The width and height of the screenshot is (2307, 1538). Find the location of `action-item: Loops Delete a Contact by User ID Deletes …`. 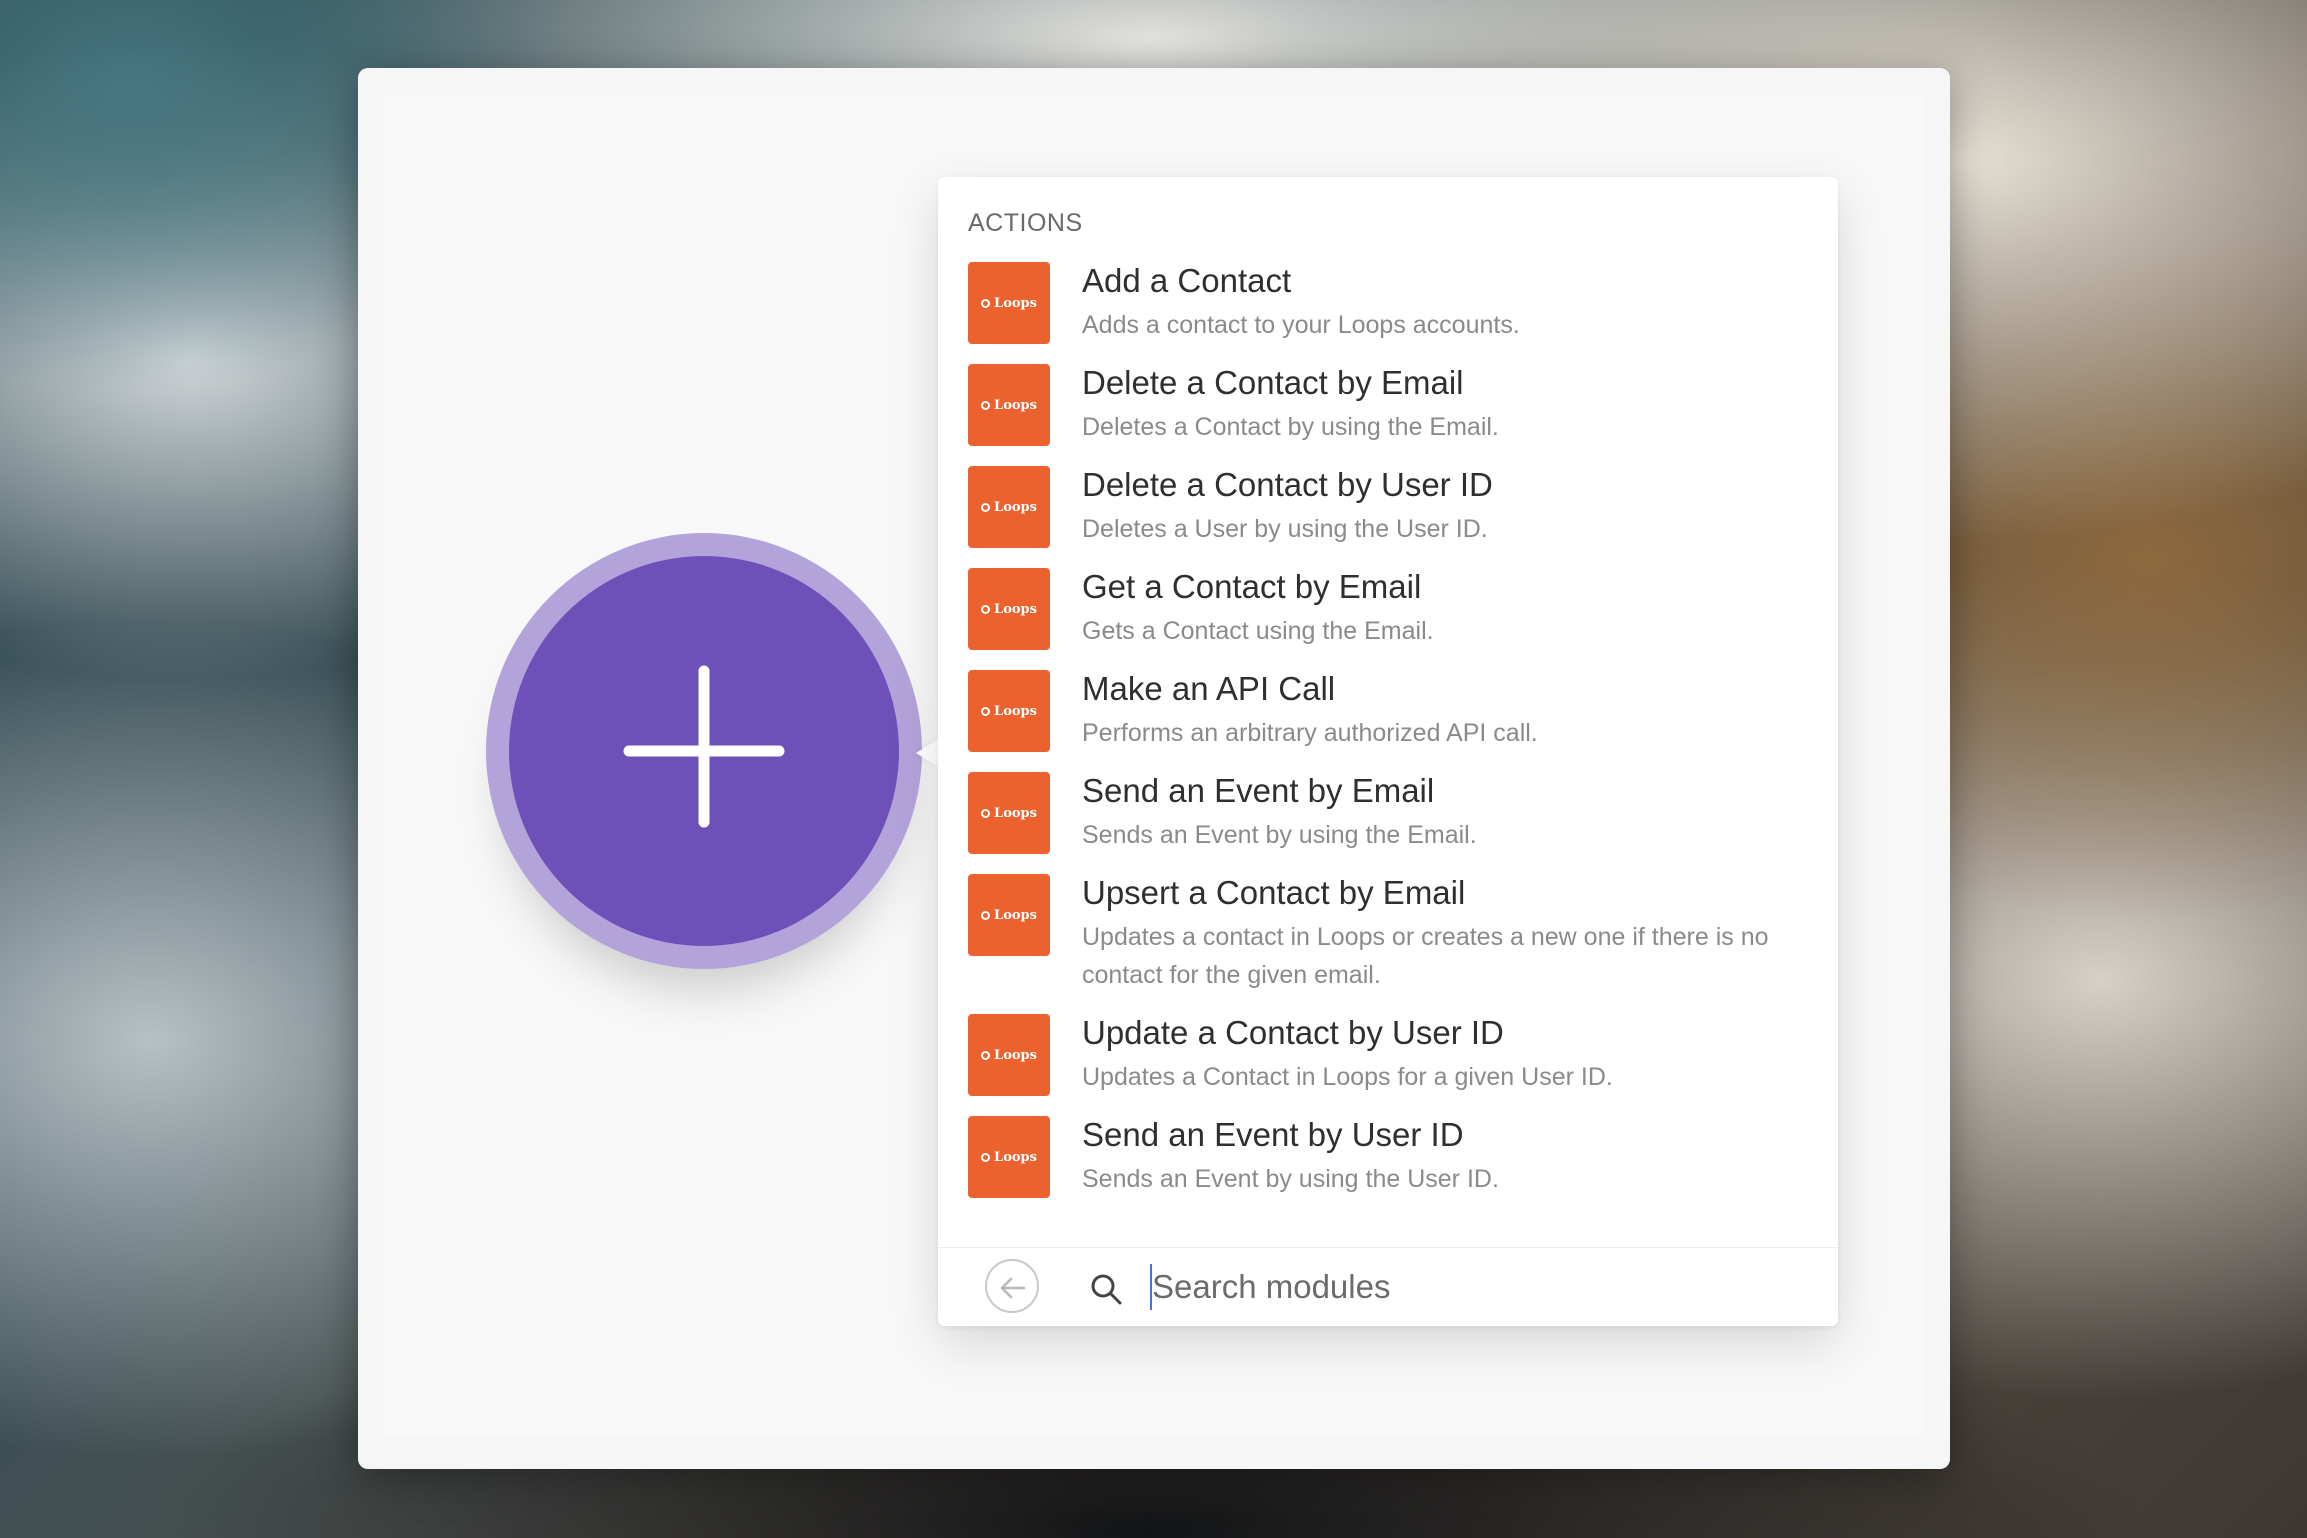

action-item: Loops Delete a Contact by User ID Deletes … is located at coordinates (1388, 507).